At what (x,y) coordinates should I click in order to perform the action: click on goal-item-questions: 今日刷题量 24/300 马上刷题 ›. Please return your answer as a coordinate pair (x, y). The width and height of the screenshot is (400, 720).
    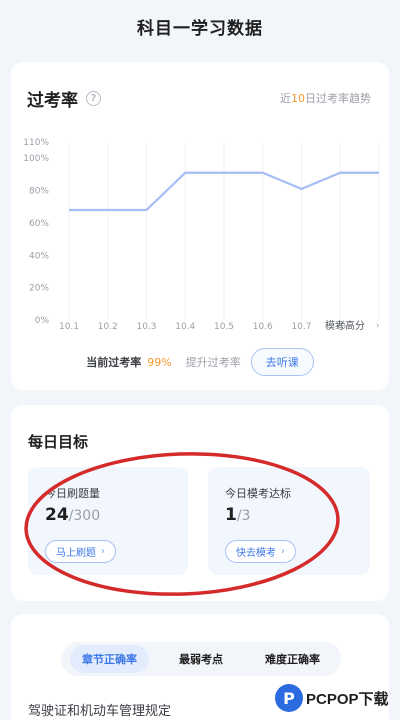
    Looking at the image, I should click on (108, 521).